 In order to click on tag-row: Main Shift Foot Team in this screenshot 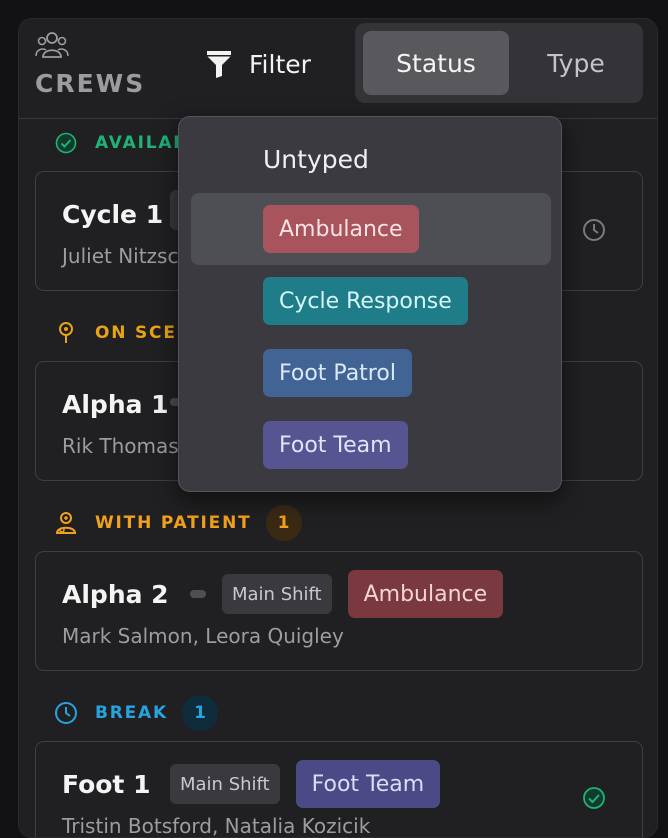, I will do `click(305, 784)`.